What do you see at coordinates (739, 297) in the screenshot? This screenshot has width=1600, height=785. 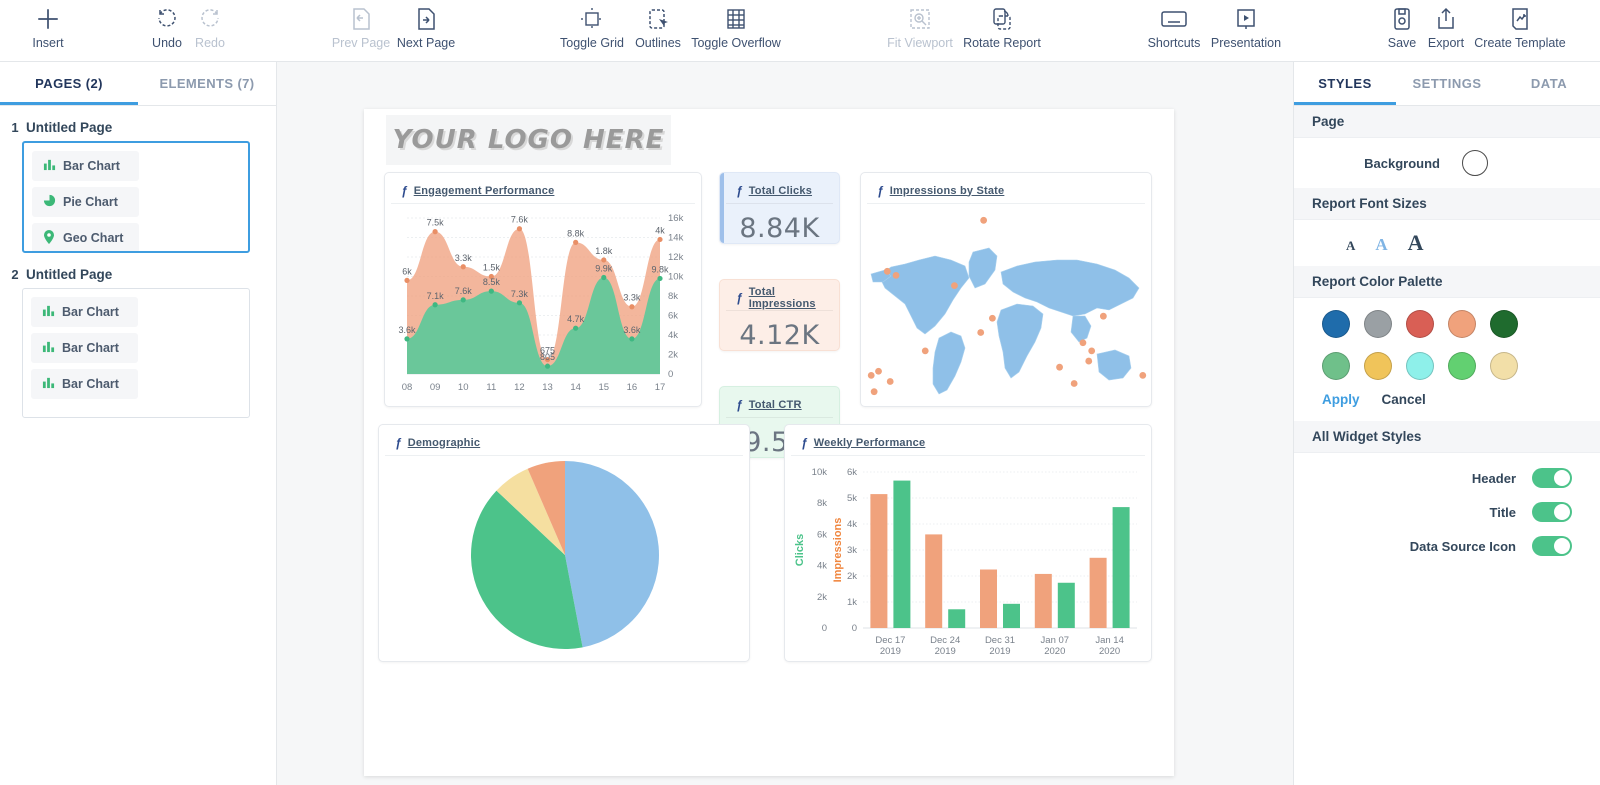 I see `f-data-source-icon: ƒ` at bounding box center [739, 297].